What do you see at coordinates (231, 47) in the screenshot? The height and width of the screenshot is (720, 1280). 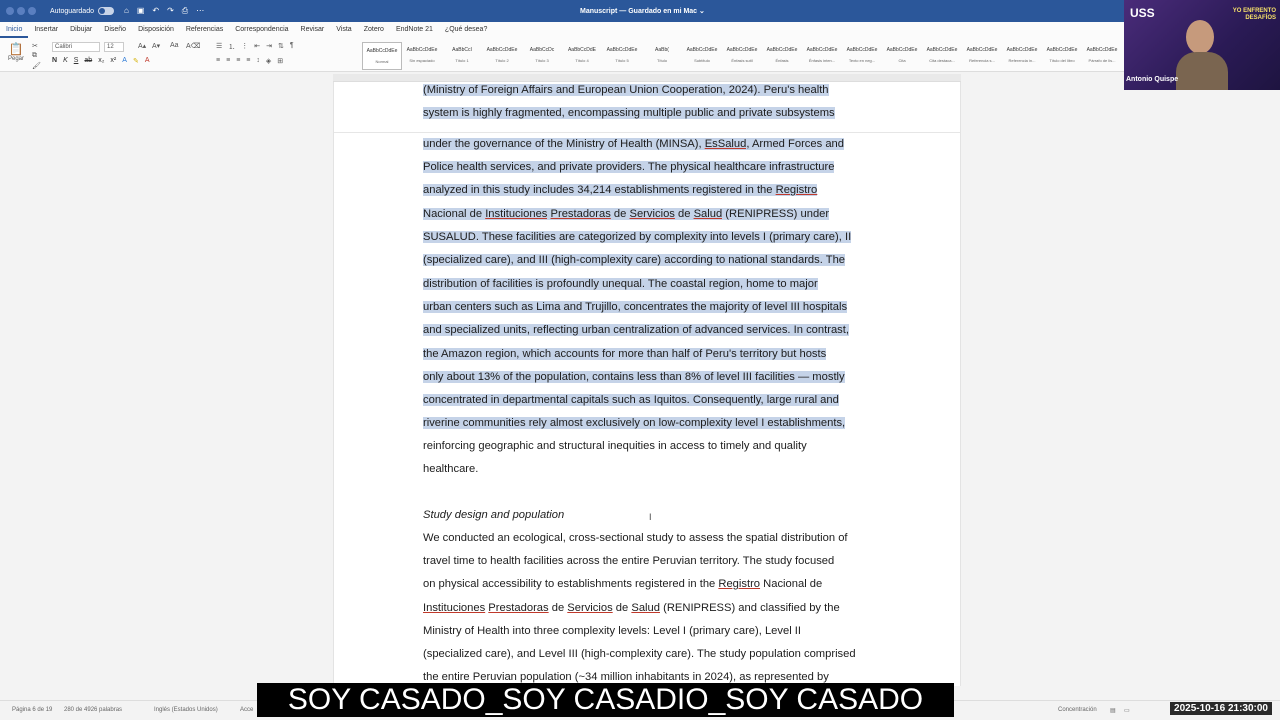 I see `numbering-icon: ⒈` at bounding box center [231, 47].